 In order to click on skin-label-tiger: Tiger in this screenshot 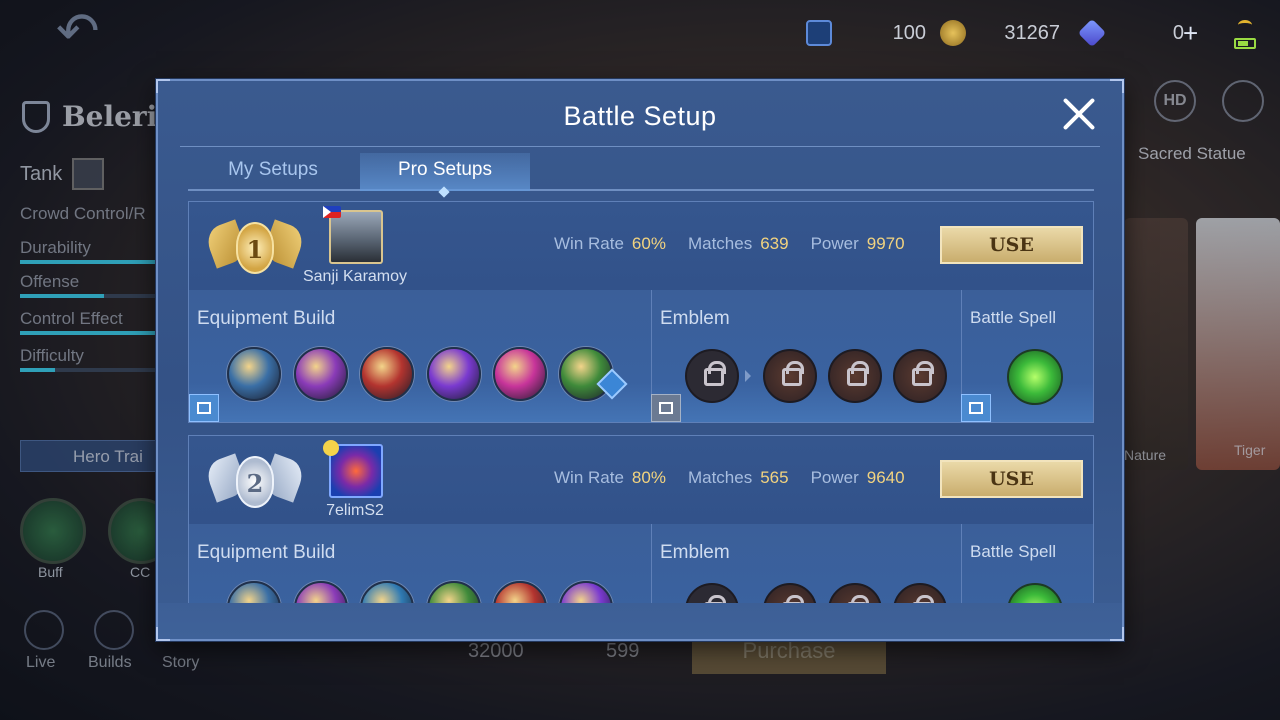, I will do `click(1250, 450)`.